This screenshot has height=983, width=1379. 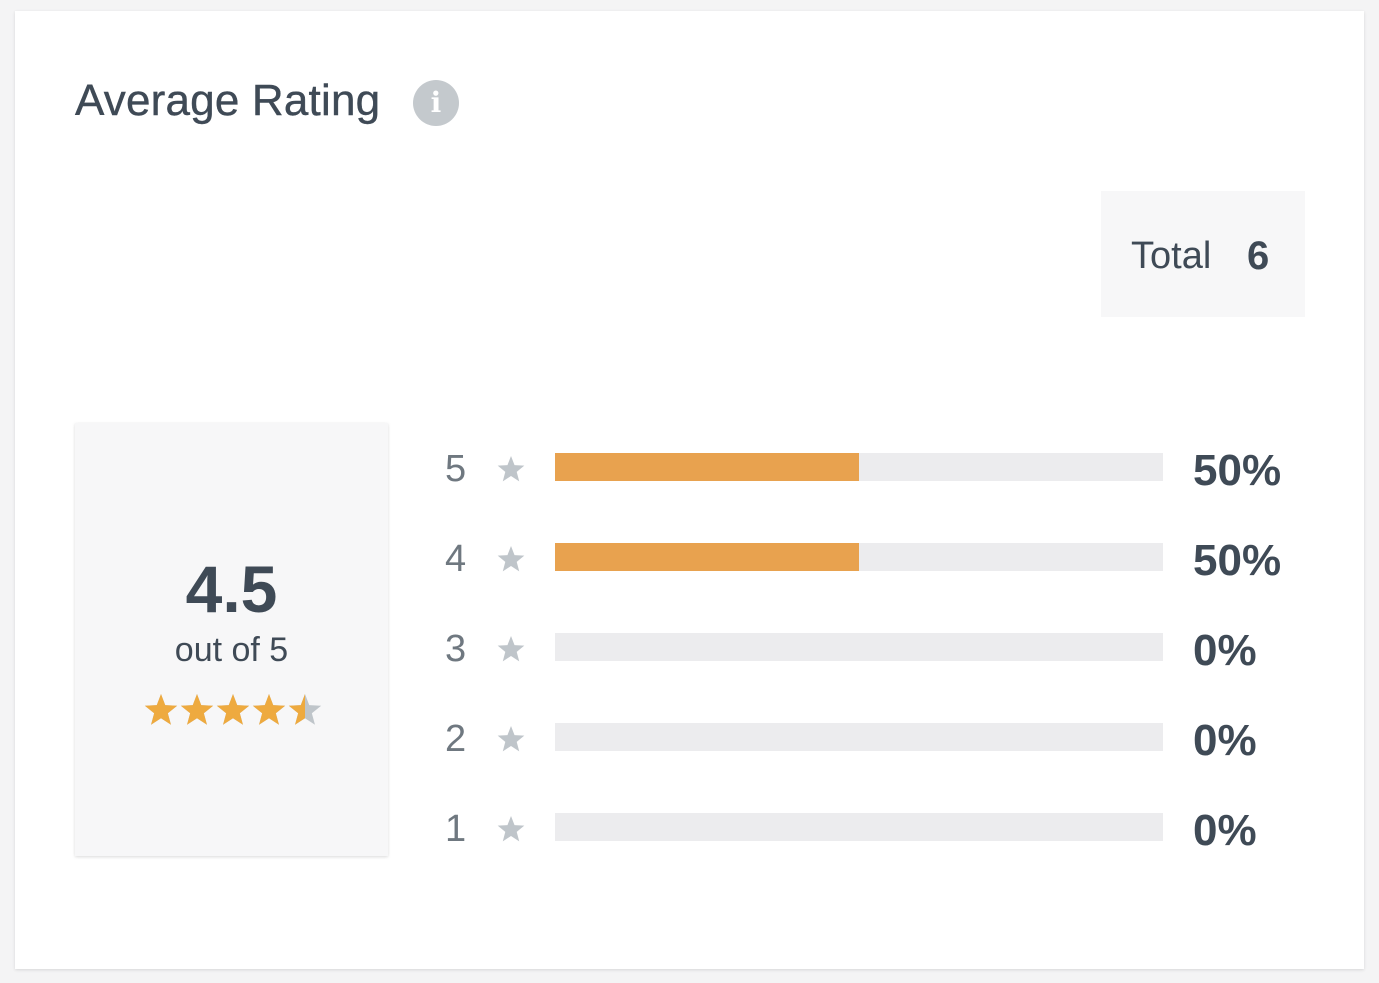 I want to click on total-box: Total 6, so click(x=1203, y=254).